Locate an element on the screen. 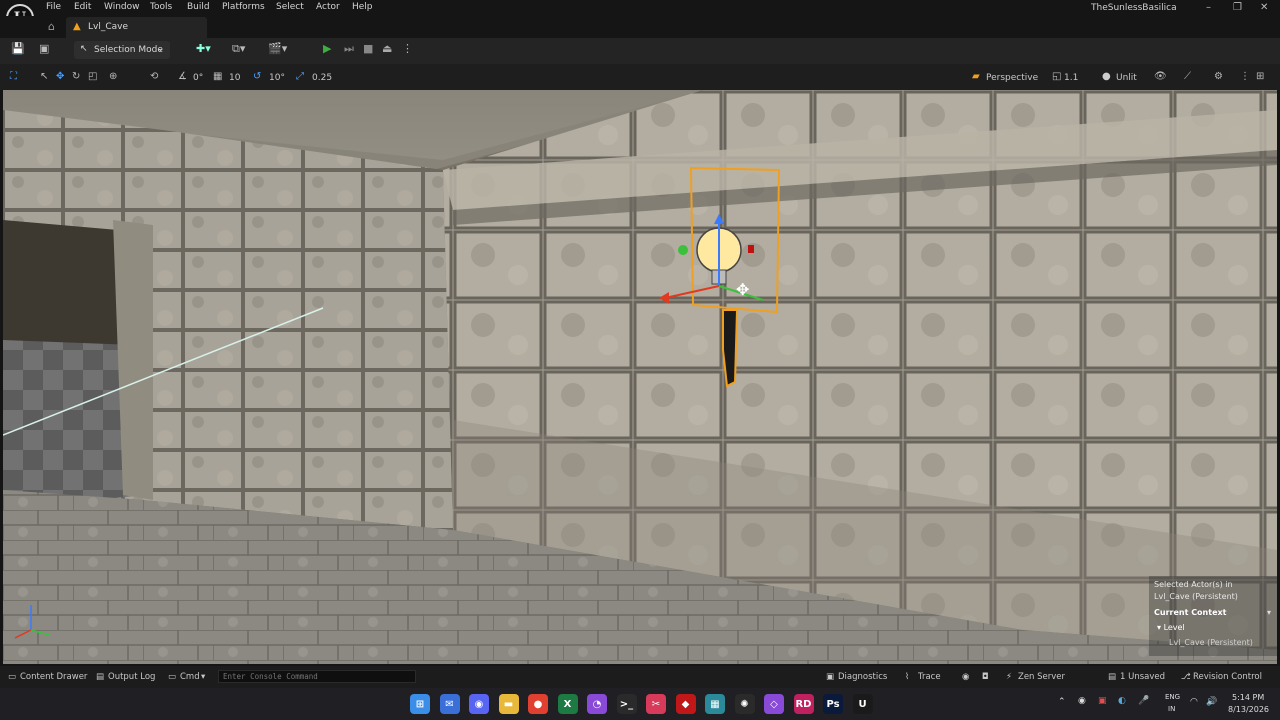  menu-file: File is located at coordinates (53, 7).